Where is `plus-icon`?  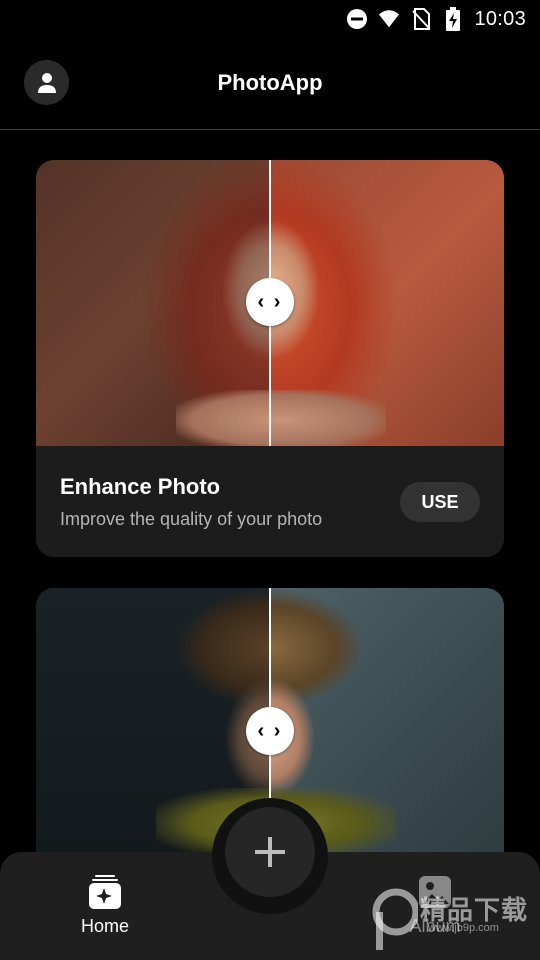 plus-icon is located at coordinates (270, 852).